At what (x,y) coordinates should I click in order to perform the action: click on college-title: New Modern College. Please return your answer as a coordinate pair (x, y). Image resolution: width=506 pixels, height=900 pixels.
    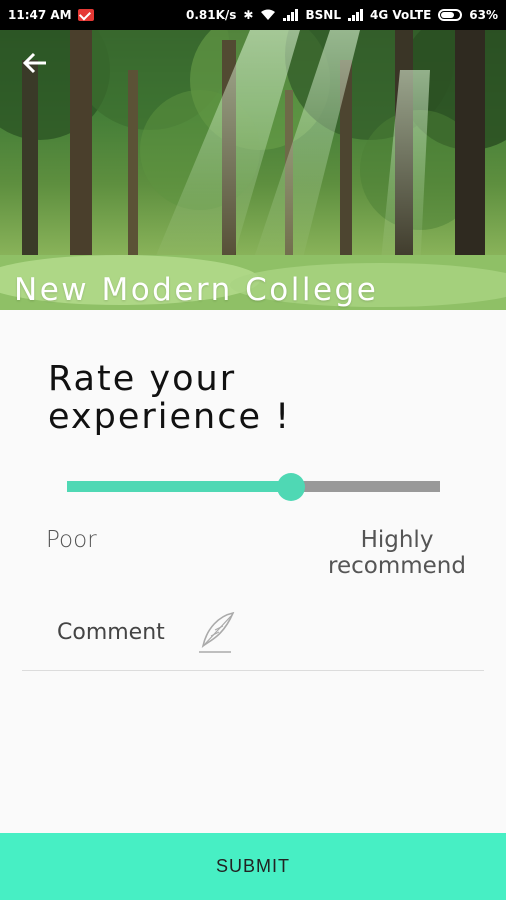
    Looking at the image, I should click on (196, 290).